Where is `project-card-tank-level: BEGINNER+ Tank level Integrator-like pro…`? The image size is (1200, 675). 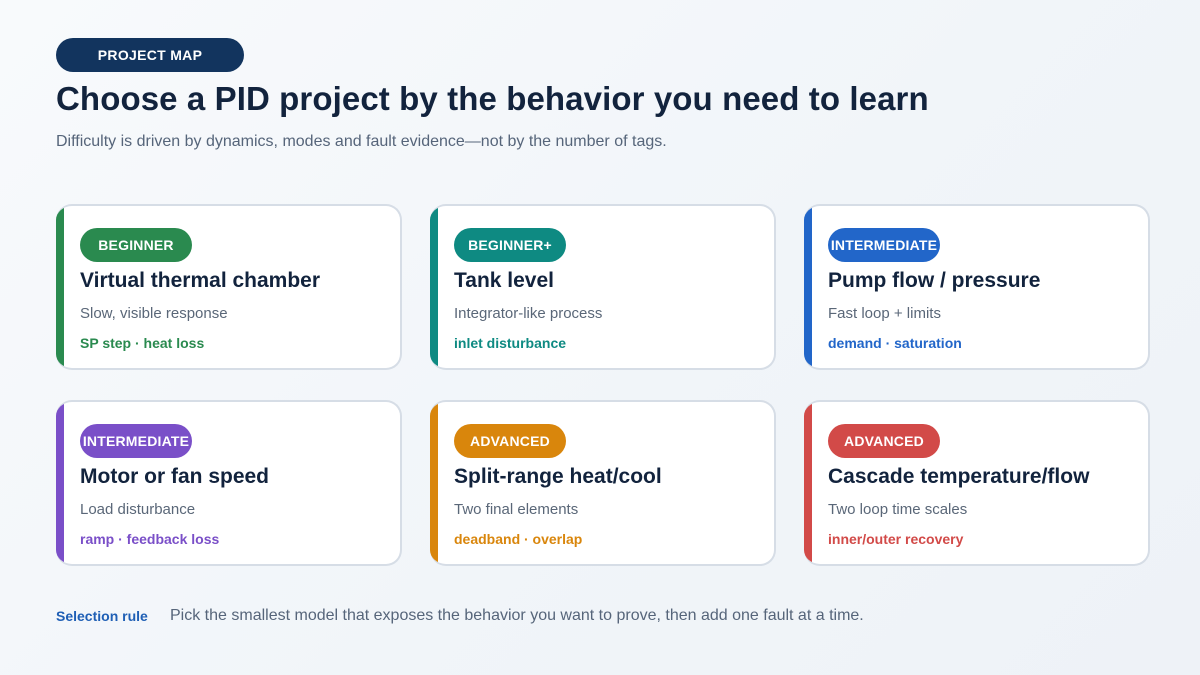 project-card-tank-level: BEGINNER+ Tank level Integrator-like pro… is located at coordinates (603, 287).